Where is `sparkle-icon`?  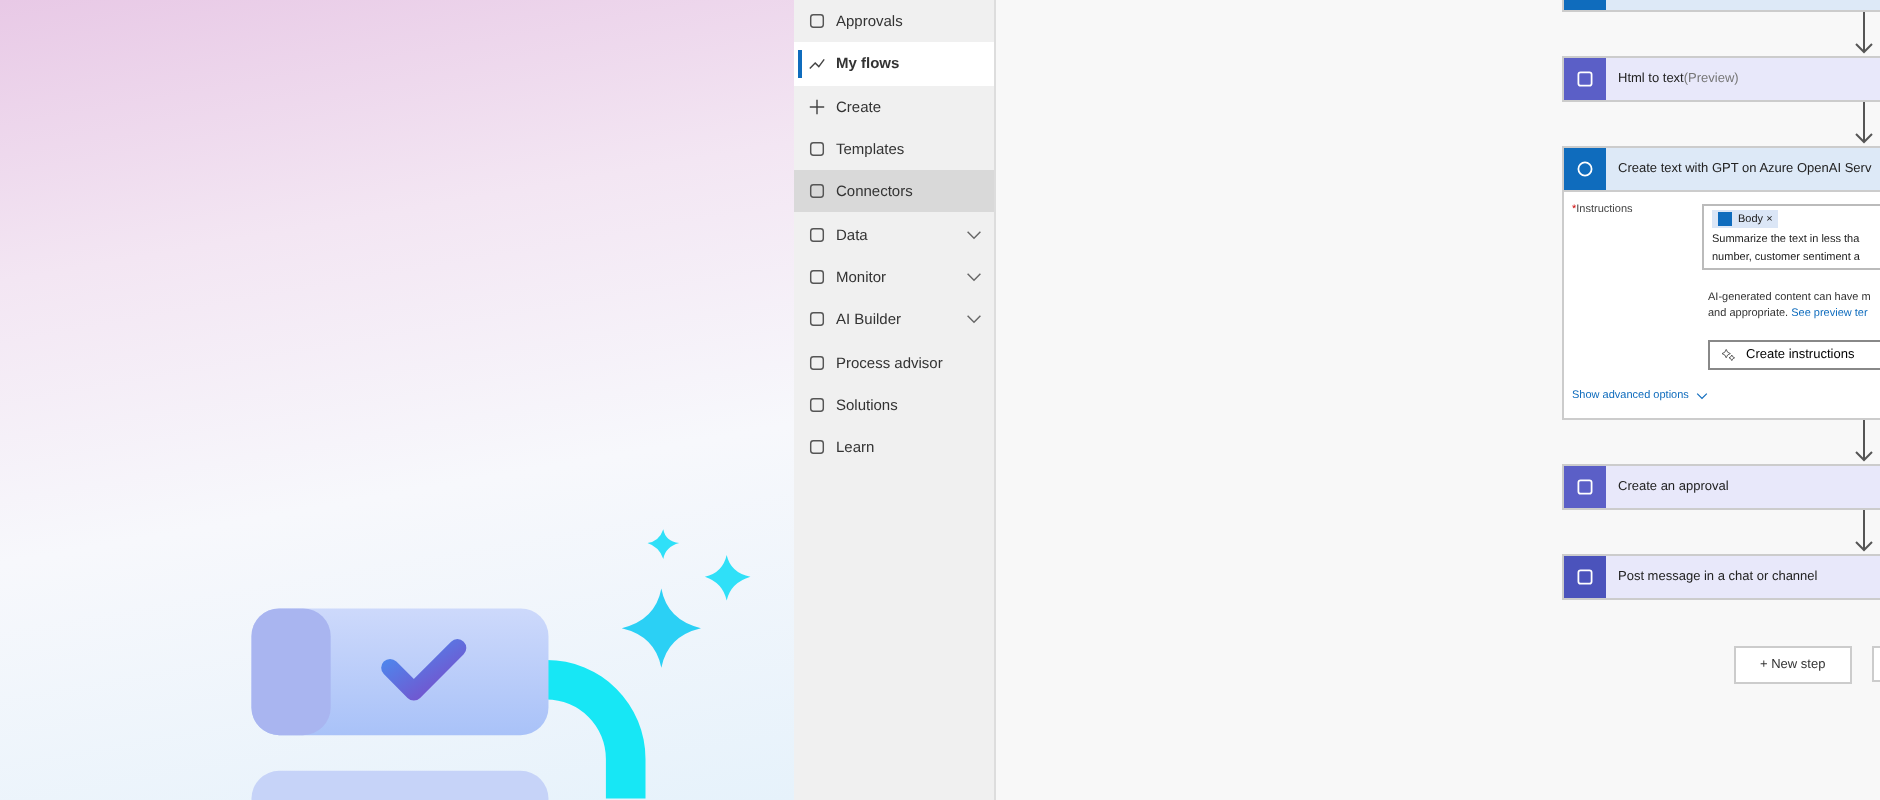
sparkle-icon is located at coordinates (1729, 354).